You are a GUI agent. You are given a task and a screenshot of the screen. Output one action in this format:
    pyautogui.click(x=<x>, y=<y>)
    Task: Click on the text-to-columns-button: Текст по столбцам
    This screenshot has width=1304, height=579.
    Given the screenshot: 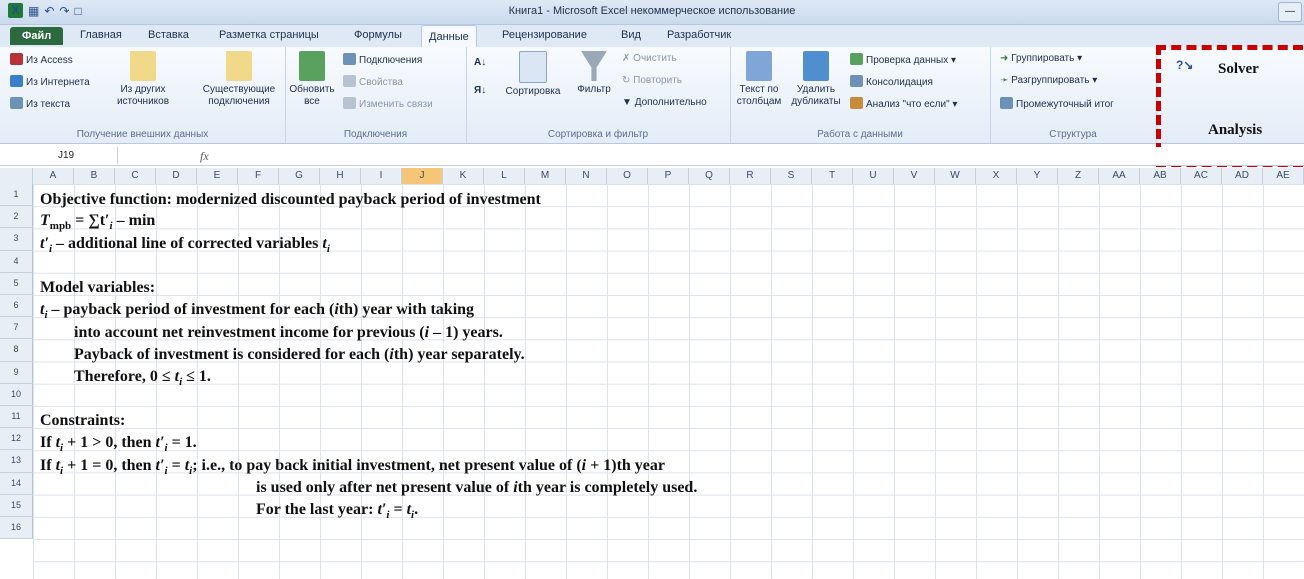 What is the action you would take?
    pyautogui.click(x=759, y=79)
    